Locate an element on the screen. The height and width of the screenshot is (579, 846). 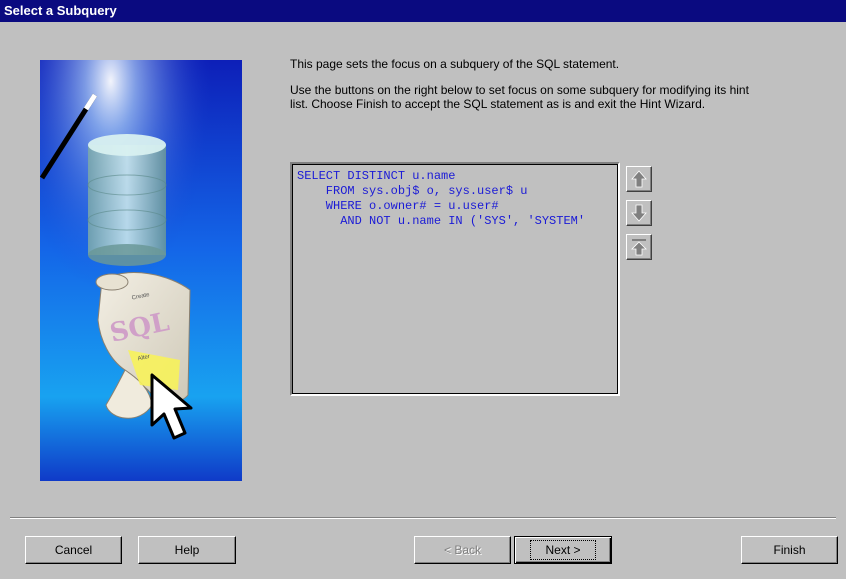
next-button: Next > is located at coordinates (563, 550).